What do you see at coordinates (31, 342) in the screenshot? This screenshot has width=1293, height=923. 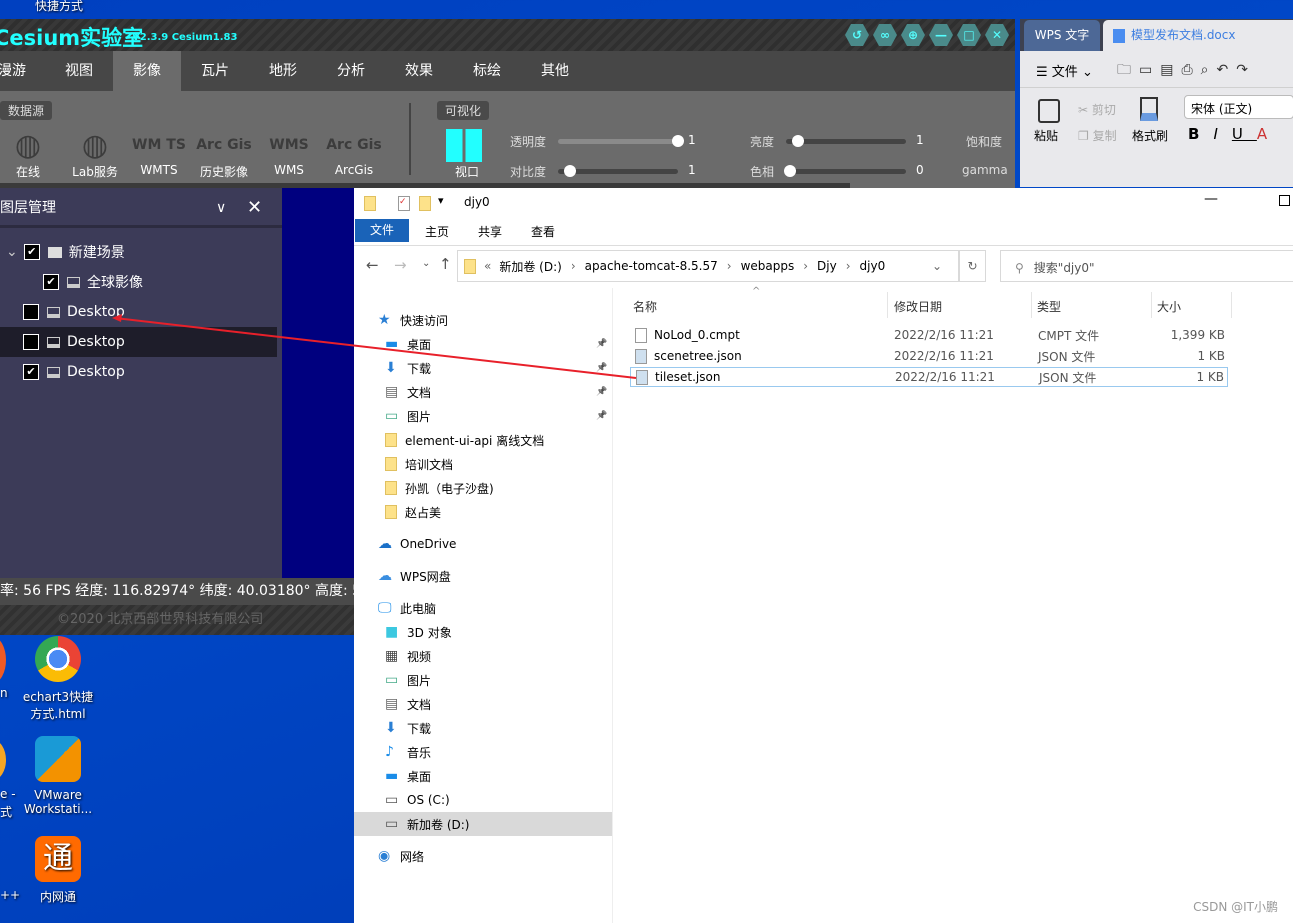 I see `checkbox` at bounding box center [31, 342].